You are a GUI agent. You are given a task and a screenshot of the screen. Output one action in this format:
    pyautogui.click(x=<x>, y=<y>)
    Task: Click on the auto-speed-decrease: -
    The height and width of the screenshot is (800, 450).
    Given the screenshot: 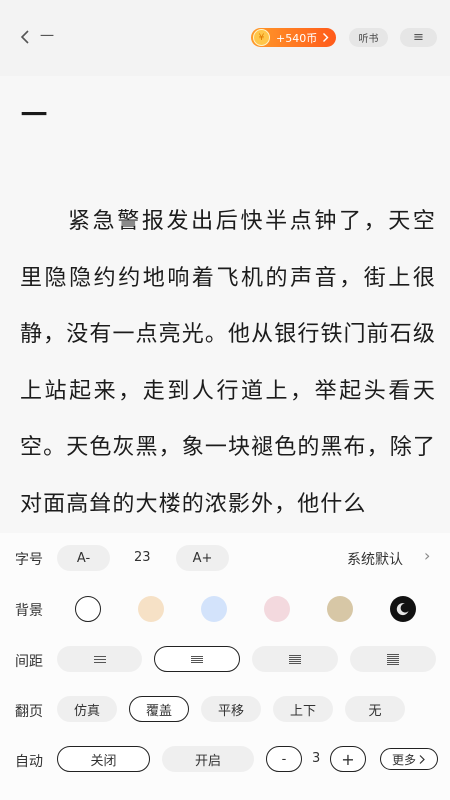 What is the action you would take?
    pyautogui.click(x=284, y=759)
    